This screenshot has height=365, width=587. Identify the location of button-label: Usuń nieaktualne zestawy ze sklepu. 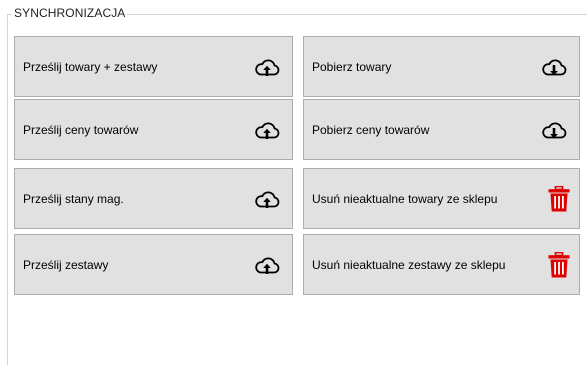
(409, 264).